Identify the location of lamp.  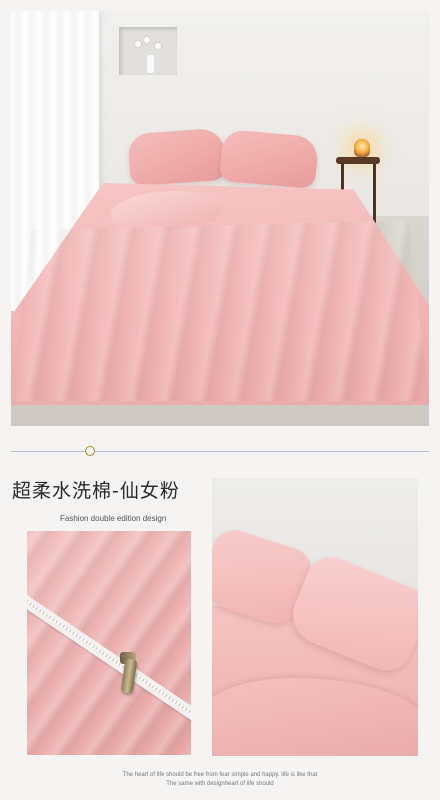
(362, 148).